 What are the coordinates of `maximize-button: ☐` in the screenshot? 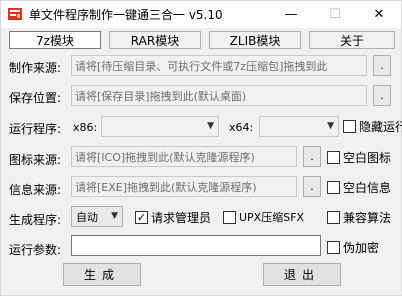 It's located at (335, 14).